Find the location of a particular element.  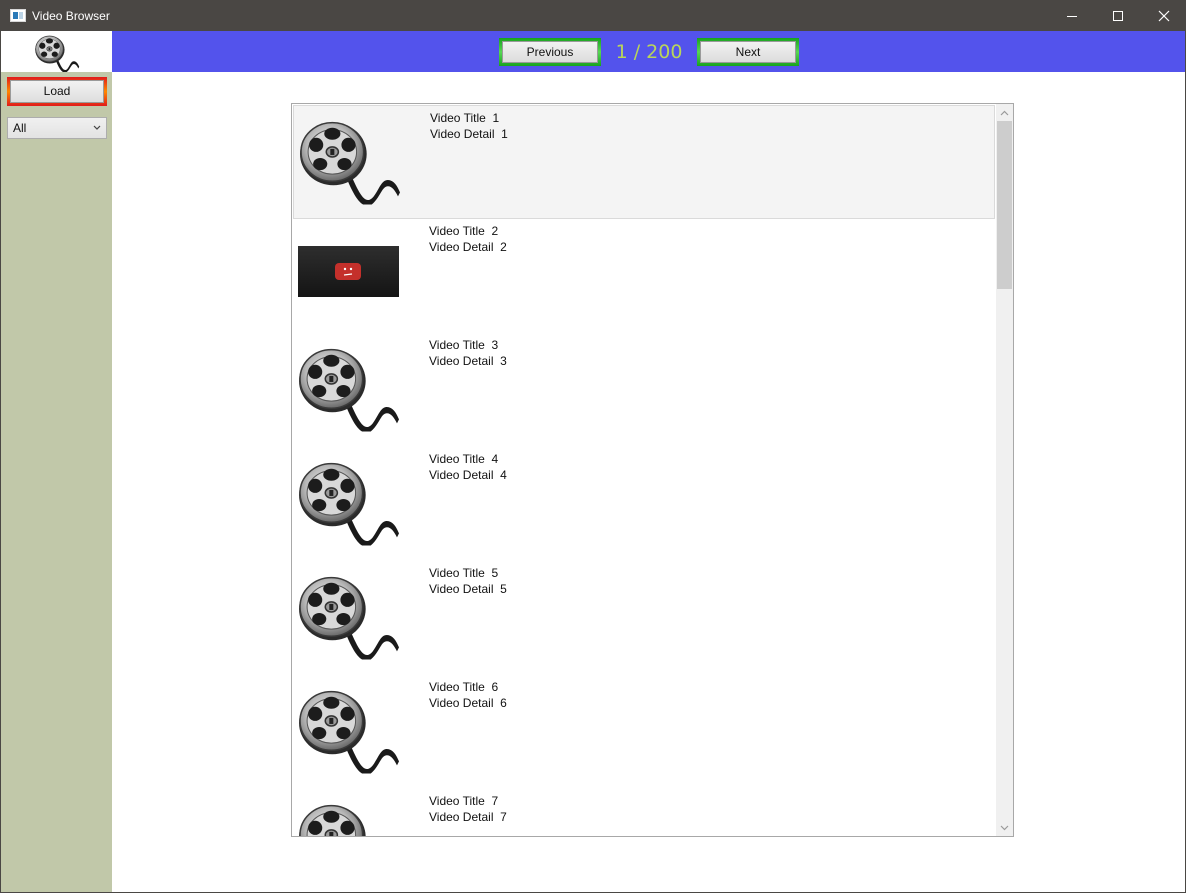

close-button is located at coordinates (1163, 16).